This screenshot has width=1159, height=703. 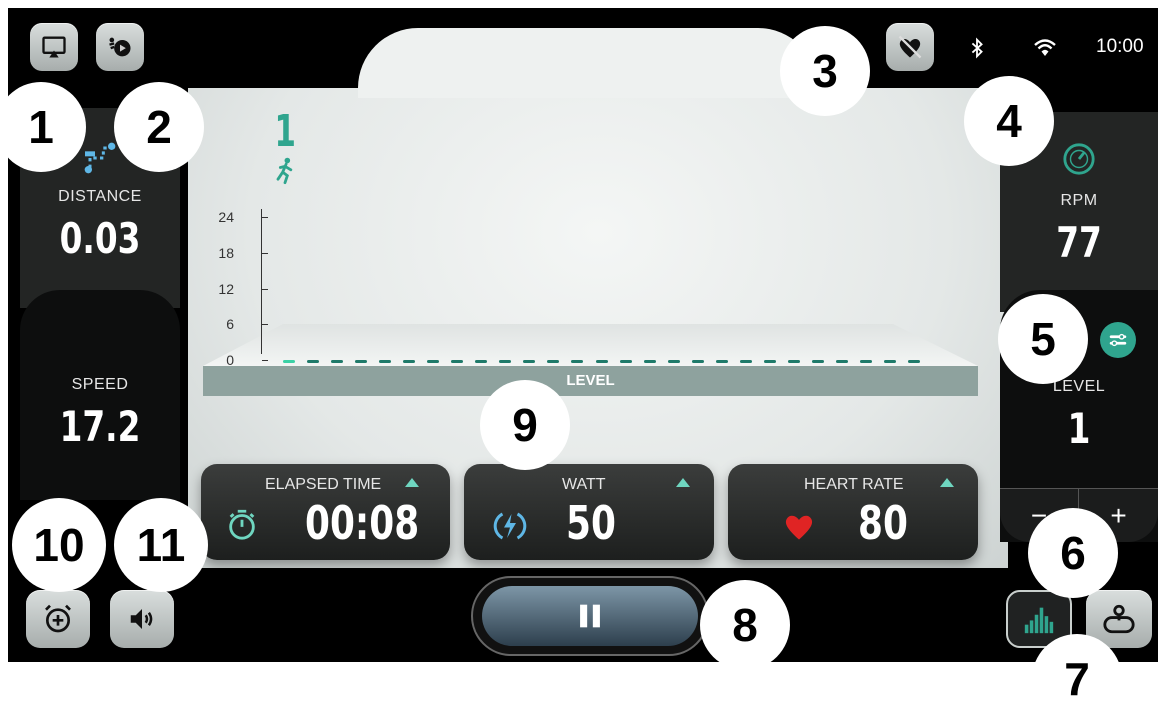 What do you see at coordinates (1045, 47) in the screenshot?
I see `wifi-icon` at bounding box center [1045, 47].